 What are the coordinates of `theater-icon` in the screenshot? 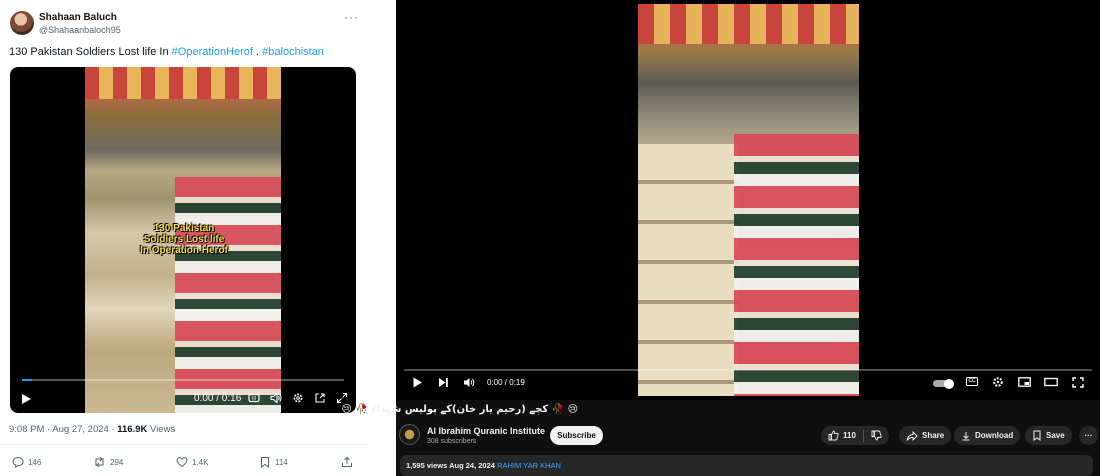 It's located at (1051, 382).